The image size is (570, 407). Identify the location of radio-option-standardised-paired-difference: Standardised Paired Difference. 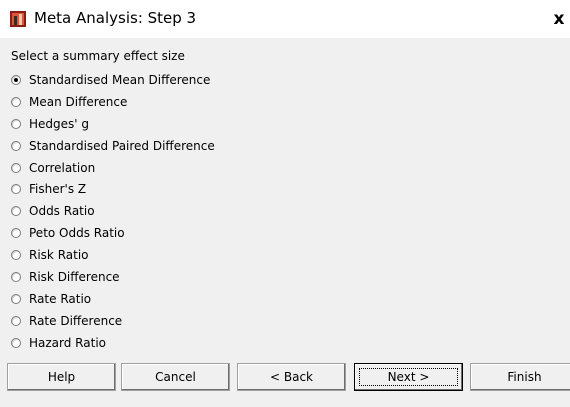
(113, 146).